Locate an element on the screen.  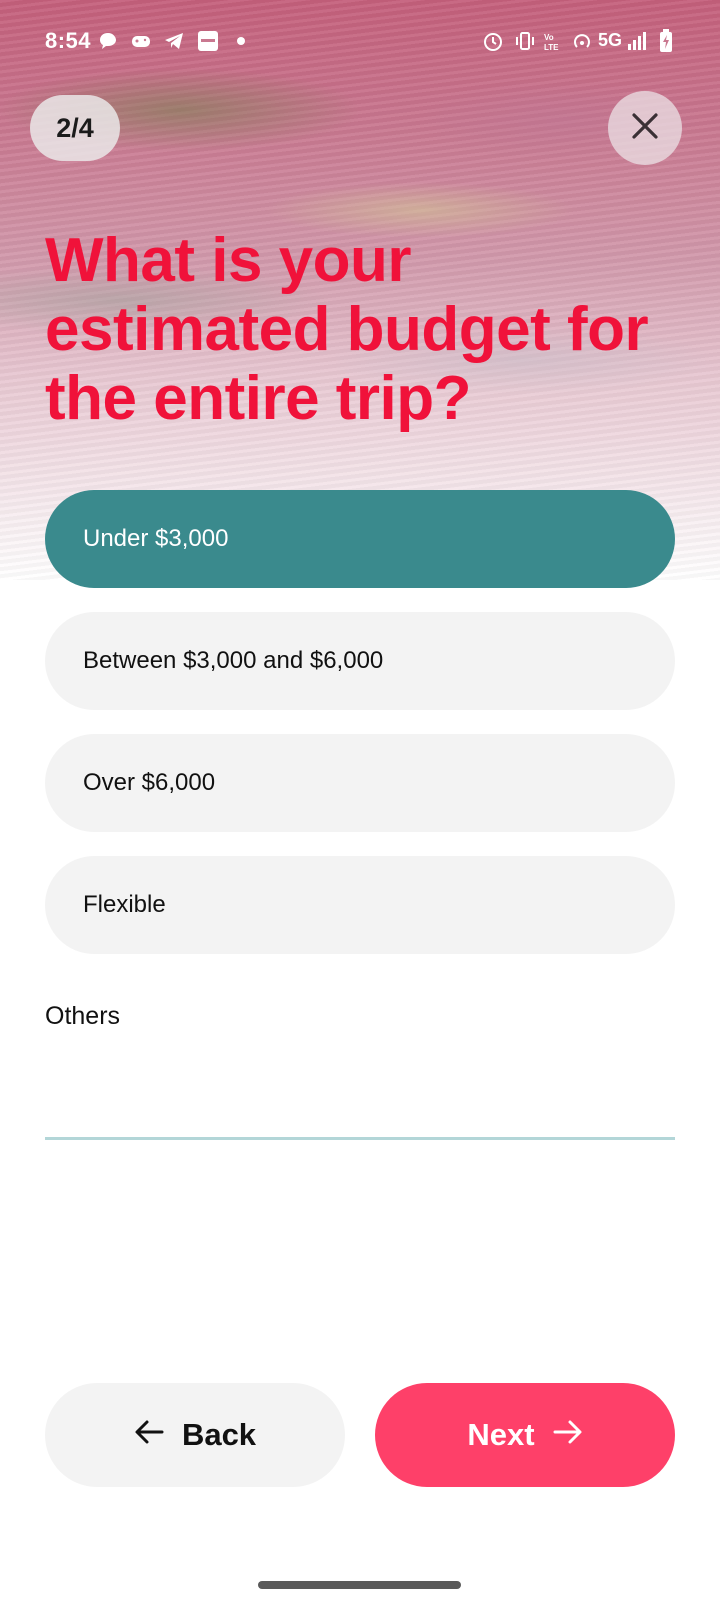
status-time: 8:54 is located at coordinates (68, 40).